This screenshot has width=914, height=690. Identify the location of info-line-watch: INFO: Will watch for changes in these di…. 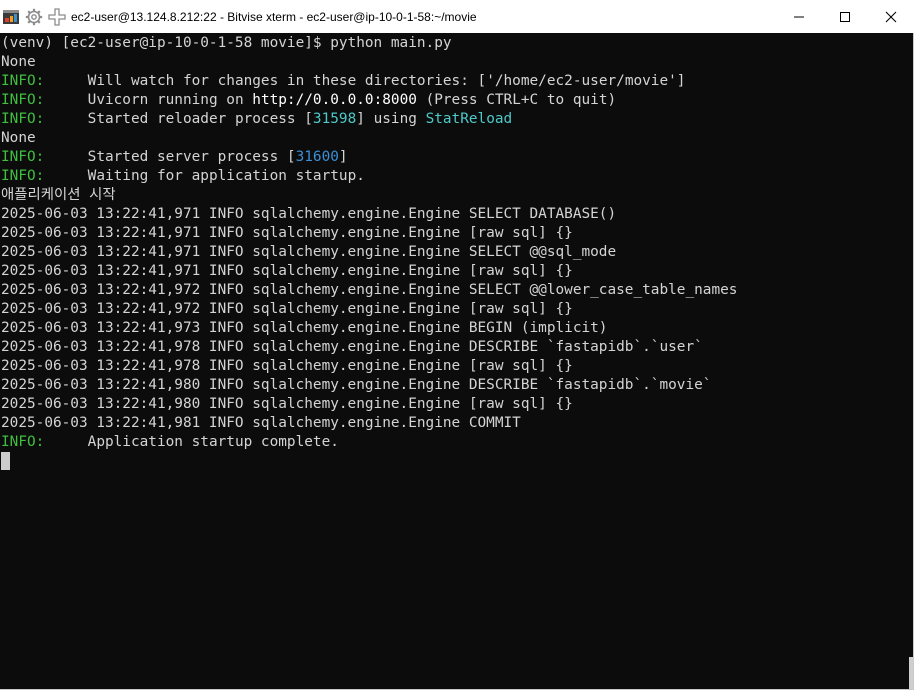
(369, 81).